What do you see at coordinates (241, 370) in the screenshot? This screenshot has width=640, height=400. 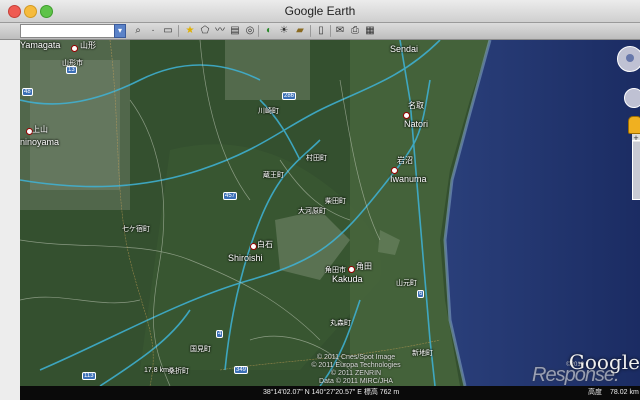 I see `route-shield: 349` at bounding box center [241, 370].